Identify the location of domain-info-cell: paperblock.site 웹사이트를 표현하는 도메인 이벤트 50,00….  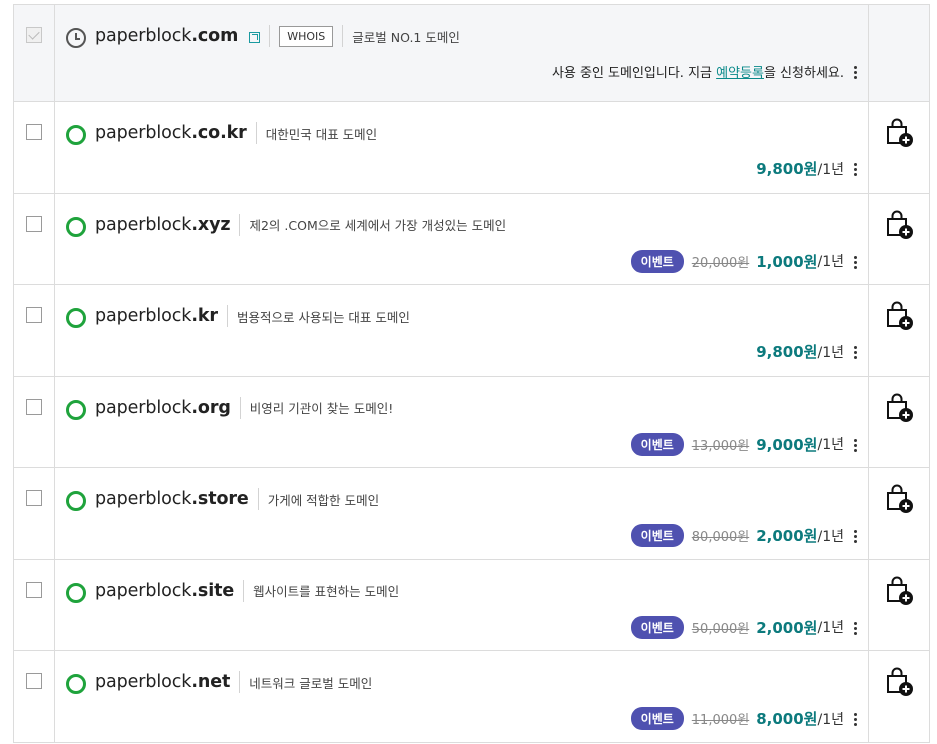
(462, 604).